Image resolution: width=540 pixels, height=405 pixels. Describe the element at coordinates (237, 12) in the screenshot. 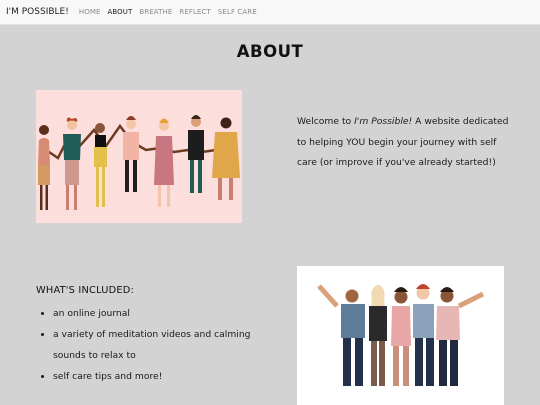

I see `nav-self-care: SELF CARE` at that location.